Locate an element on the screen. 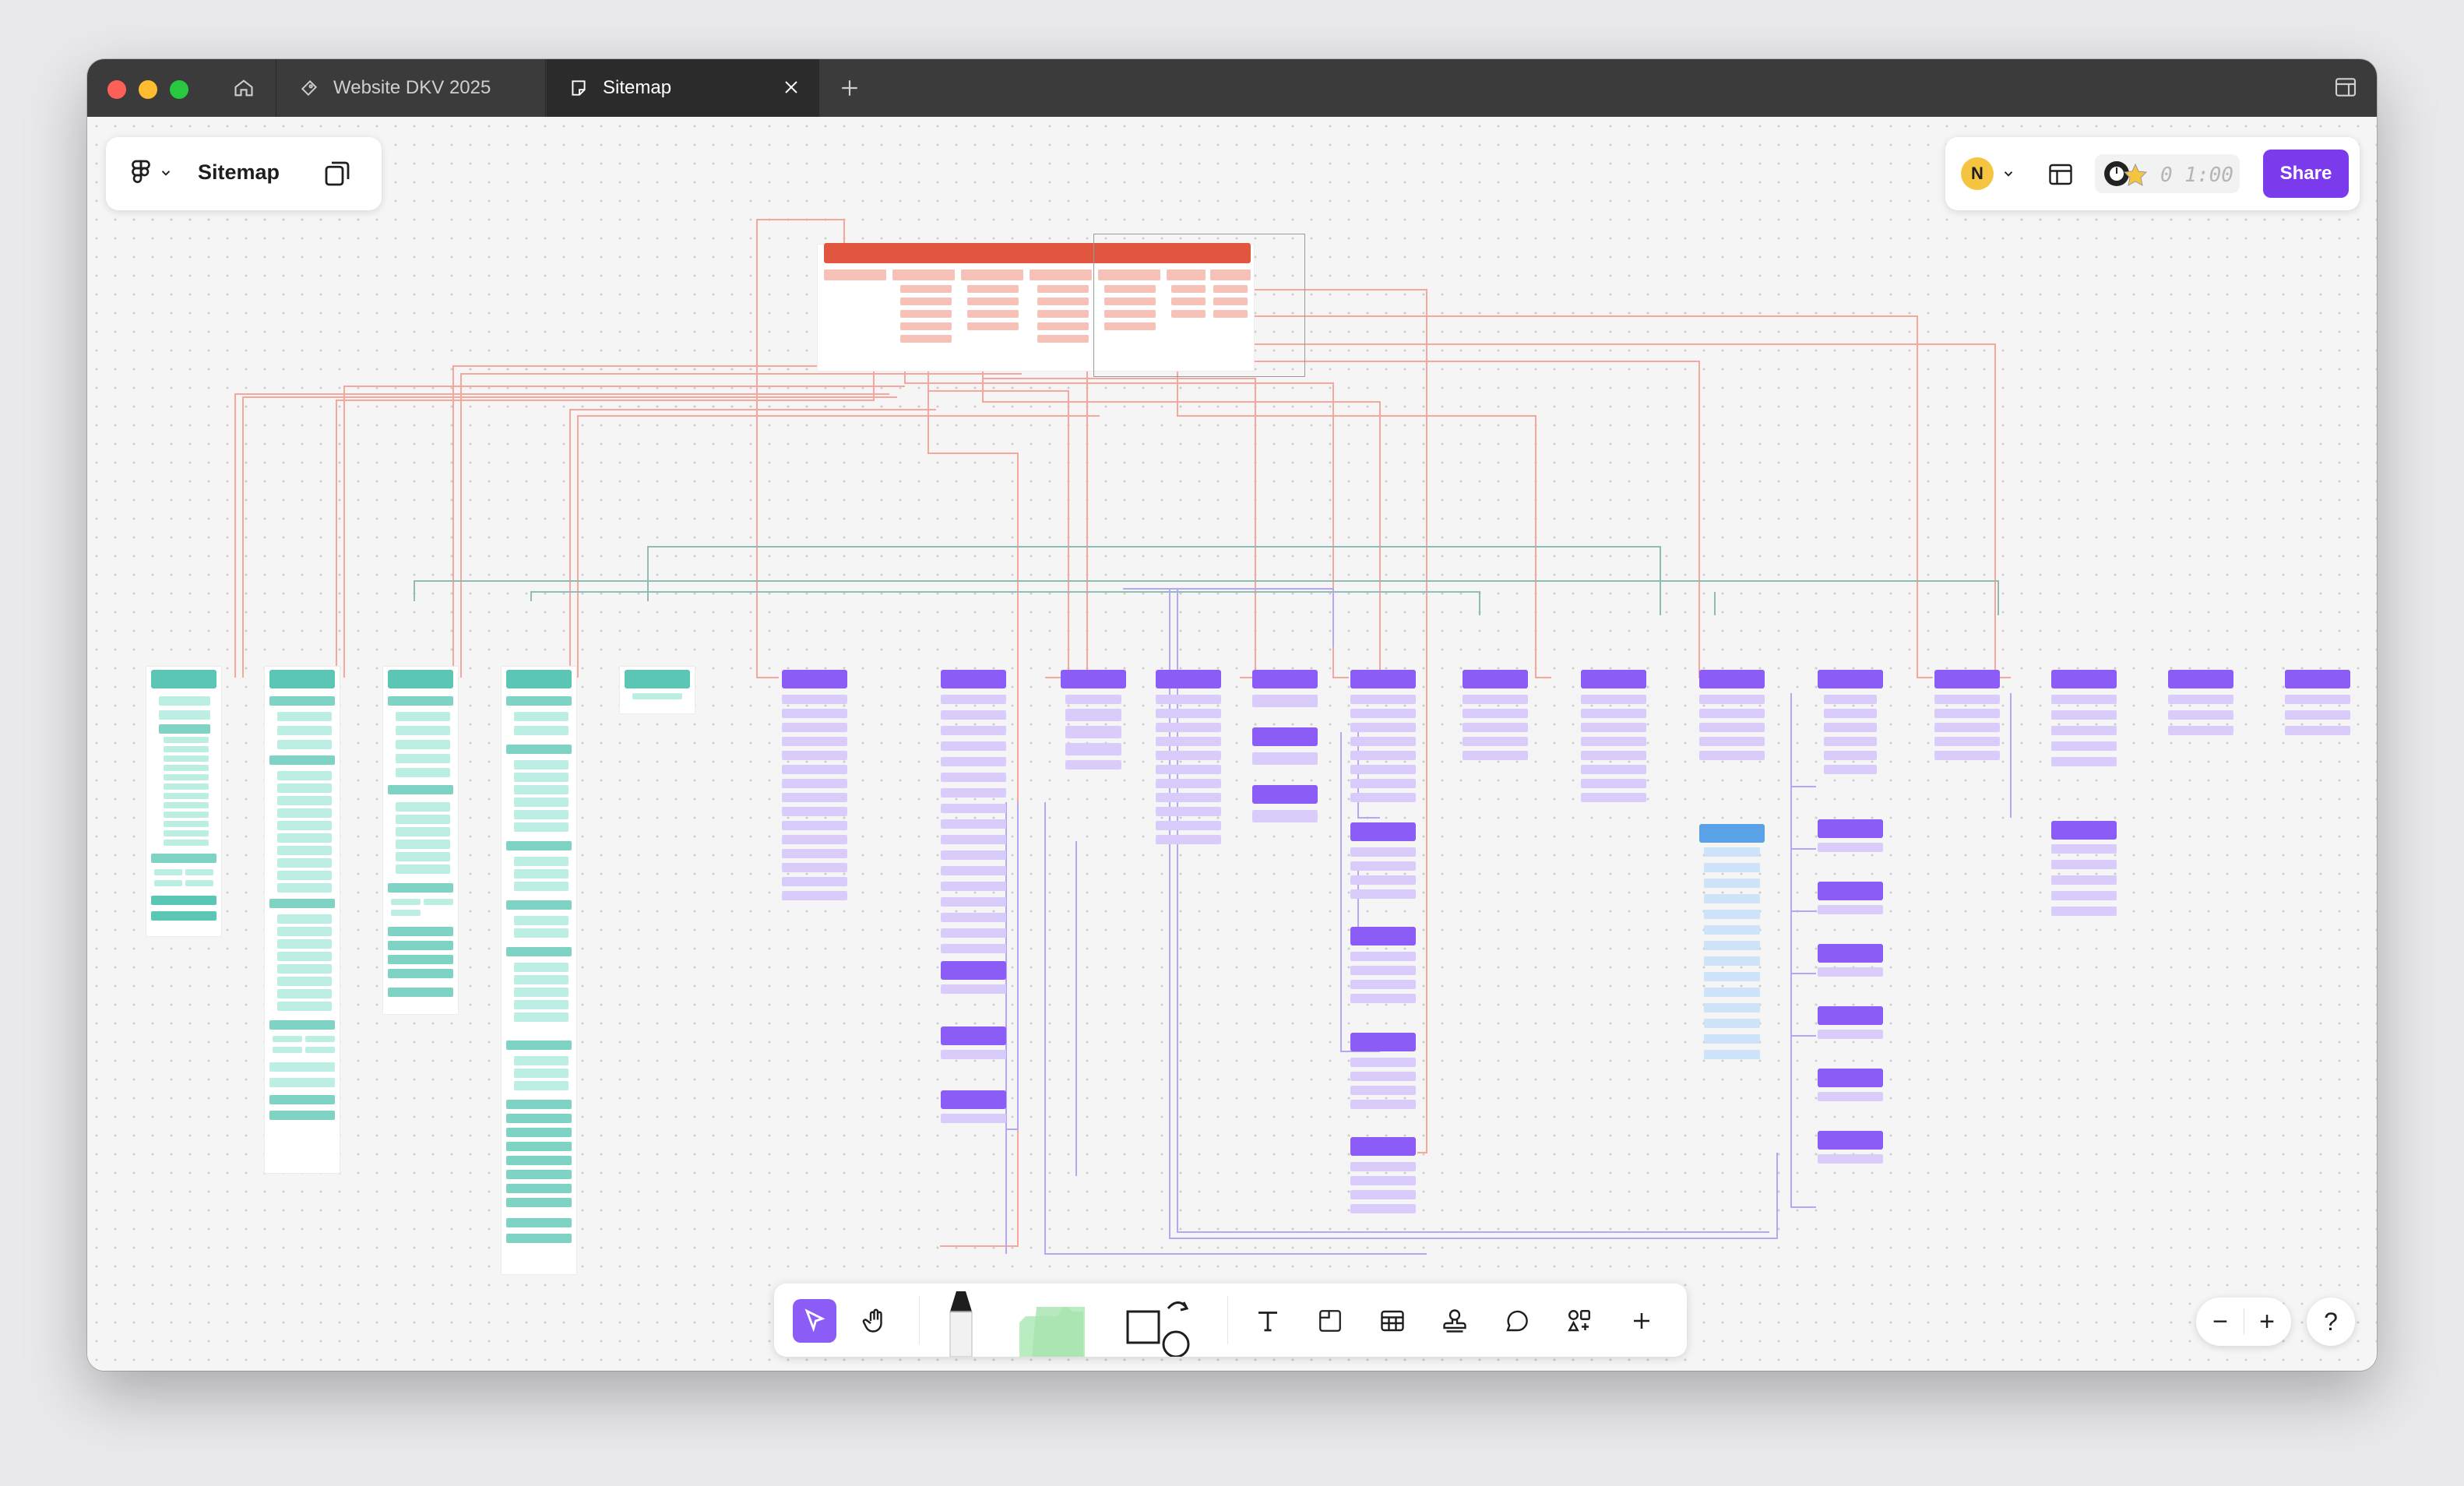 The height and width of the screenshot is (1486, 2464). shape-icon is located at coordinates (1158, 1329).